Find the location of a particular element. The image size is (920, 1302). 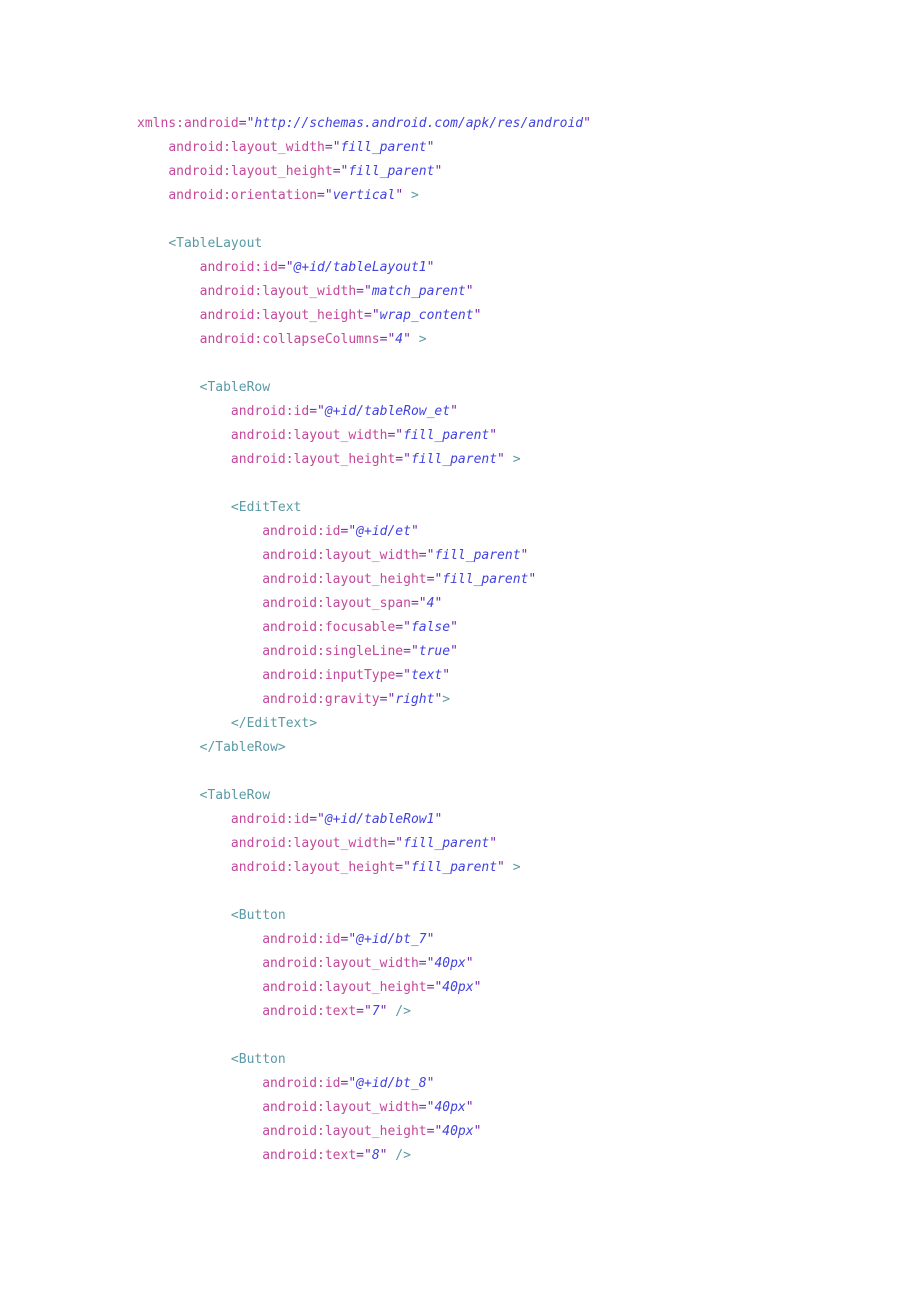

code-line: android:layout_width="match_parent" is located at coordinates (364, 292).